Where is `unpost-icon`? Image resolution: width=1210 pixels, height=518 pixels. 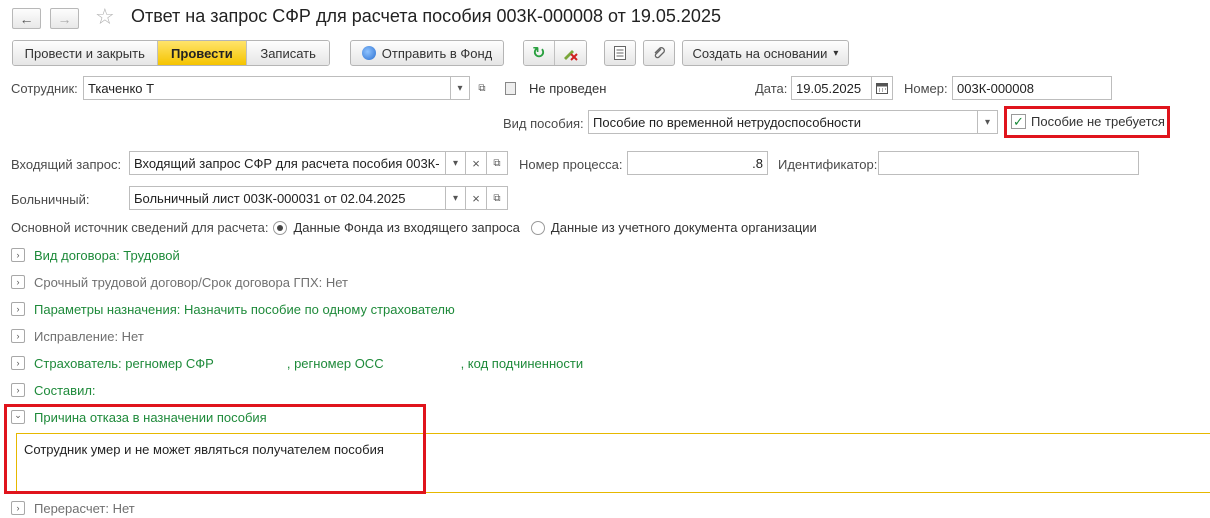 unpost-icon is located at coordinates (571, 55).